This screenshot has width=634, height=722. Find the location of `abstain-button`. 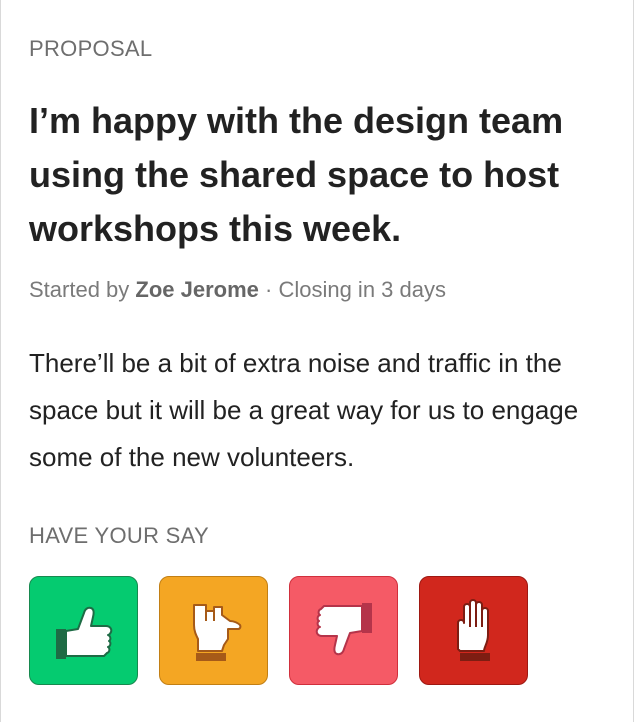

abstain-button is located at coordinates (213, 630).